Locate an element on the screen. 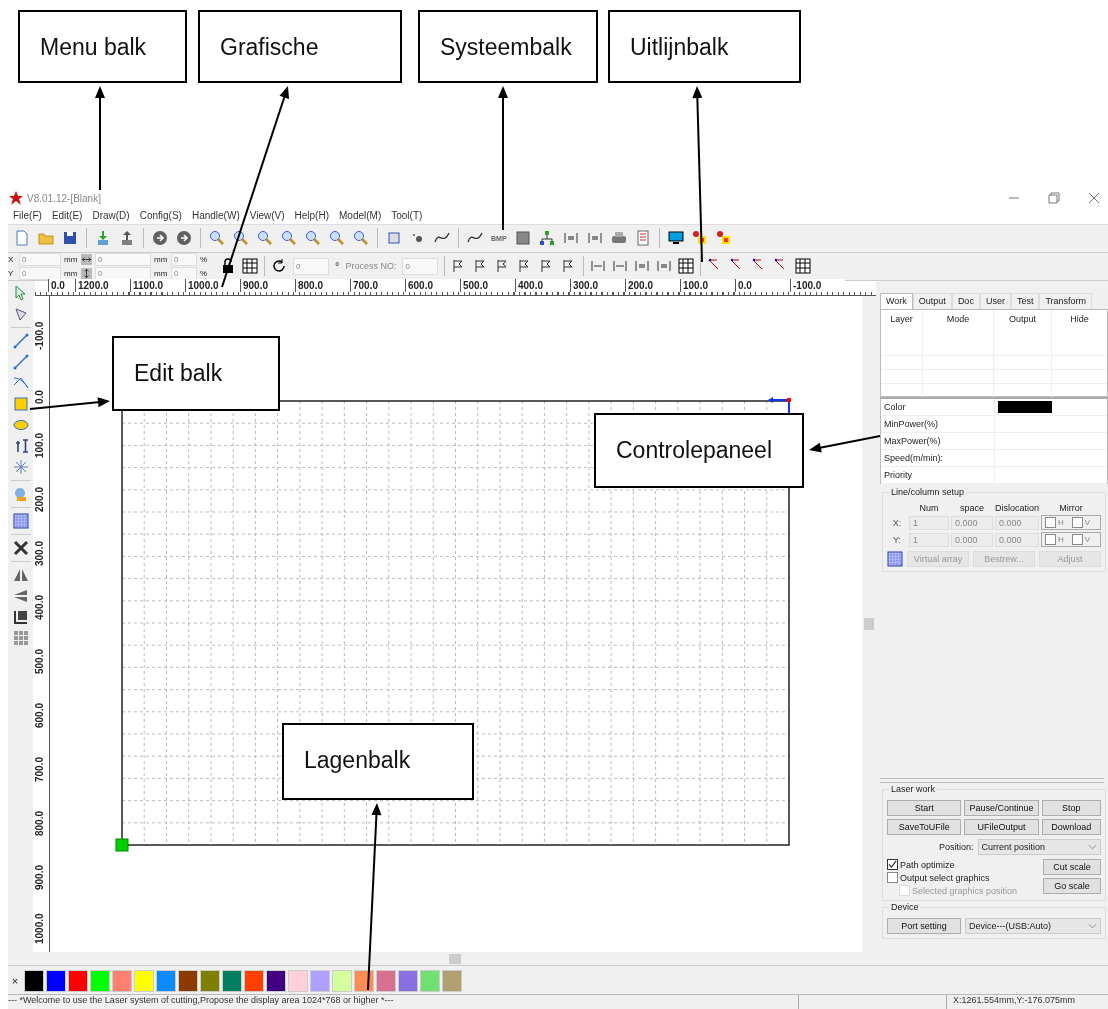  panel-tab: User is located at coordinates (995, 301).